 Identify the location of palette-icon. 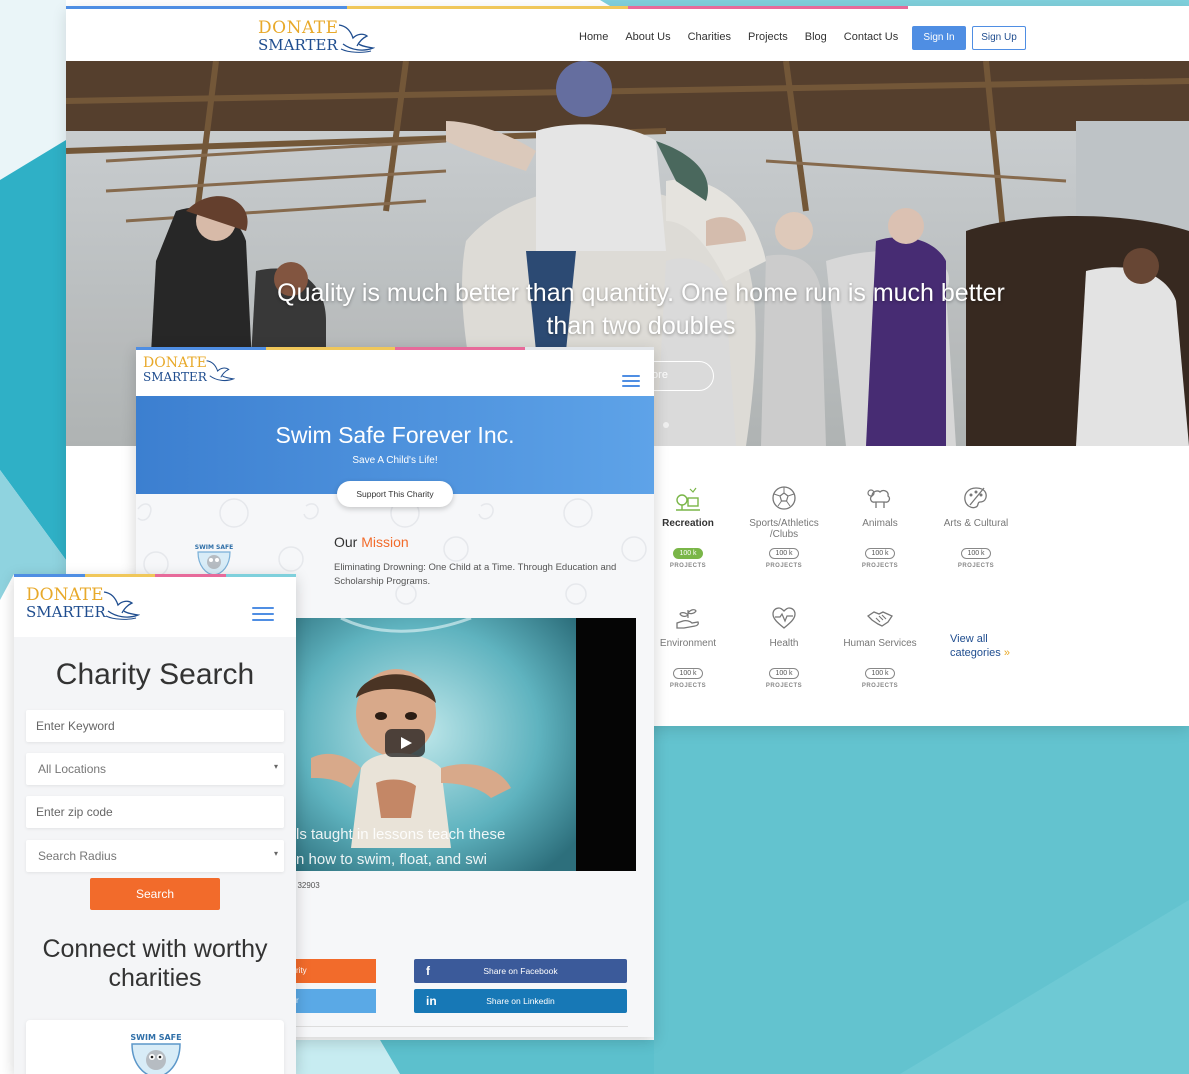
(975, 498).